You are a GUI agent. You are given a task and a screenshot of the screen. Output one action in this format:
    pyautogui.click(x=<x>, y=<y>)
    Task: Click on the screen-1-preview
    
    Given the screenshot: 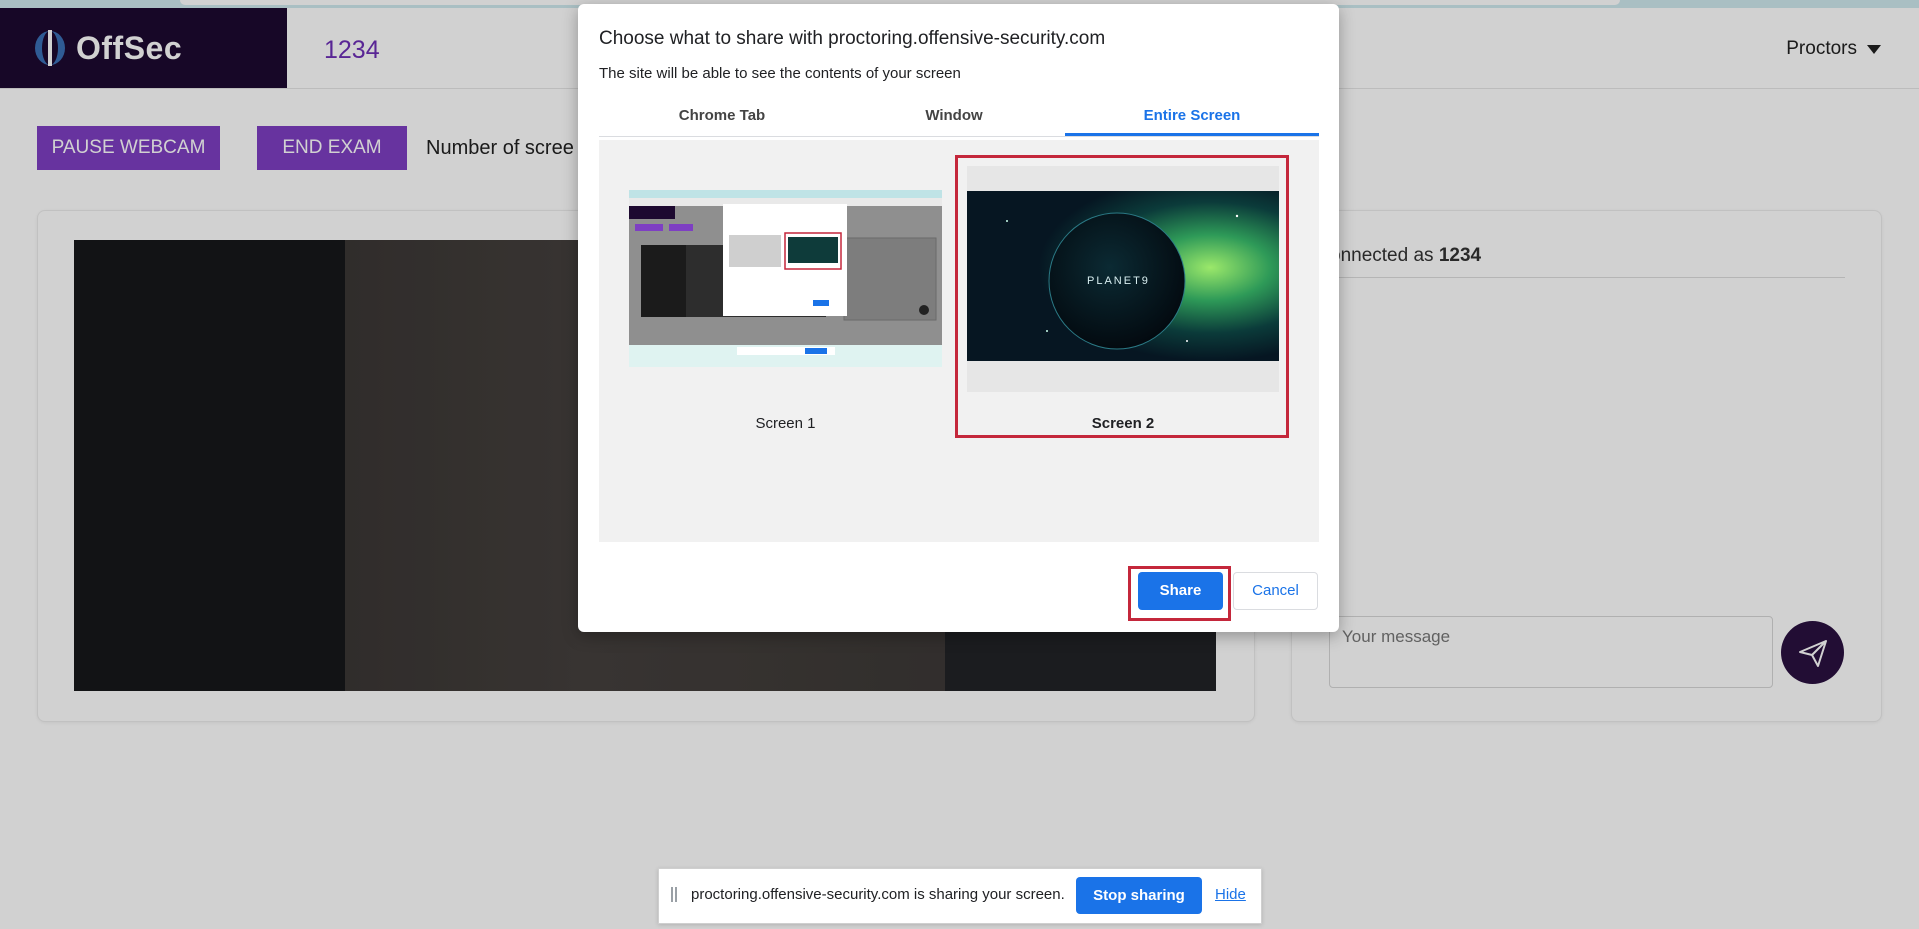 What is the action you would take?
    pyautogui.click(x=785, y=278)
    